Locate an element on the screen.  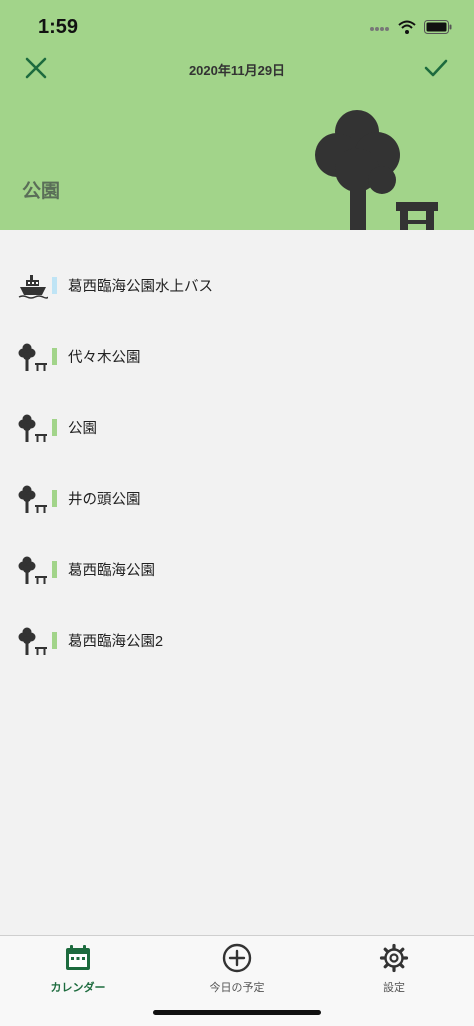
list-item: 葛西臨海公園水上バス is located at coordinates (237, 285).